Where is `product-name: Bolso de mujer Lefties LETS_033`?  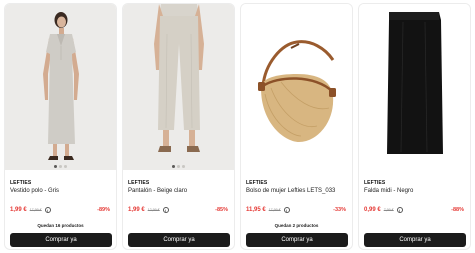
product-name: Bolso de mujer Lefties LETS_033 is located at coordinates (290, 191).